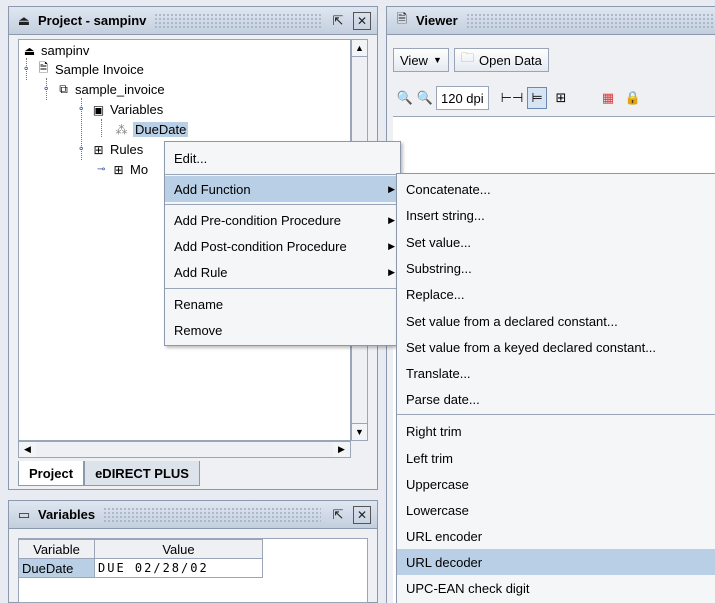 This screenshot has height=603, width=715. Describe the element at coordinates (425, 98) in the screenshot. I see `zoom-in-icon: 🔍` at that location.